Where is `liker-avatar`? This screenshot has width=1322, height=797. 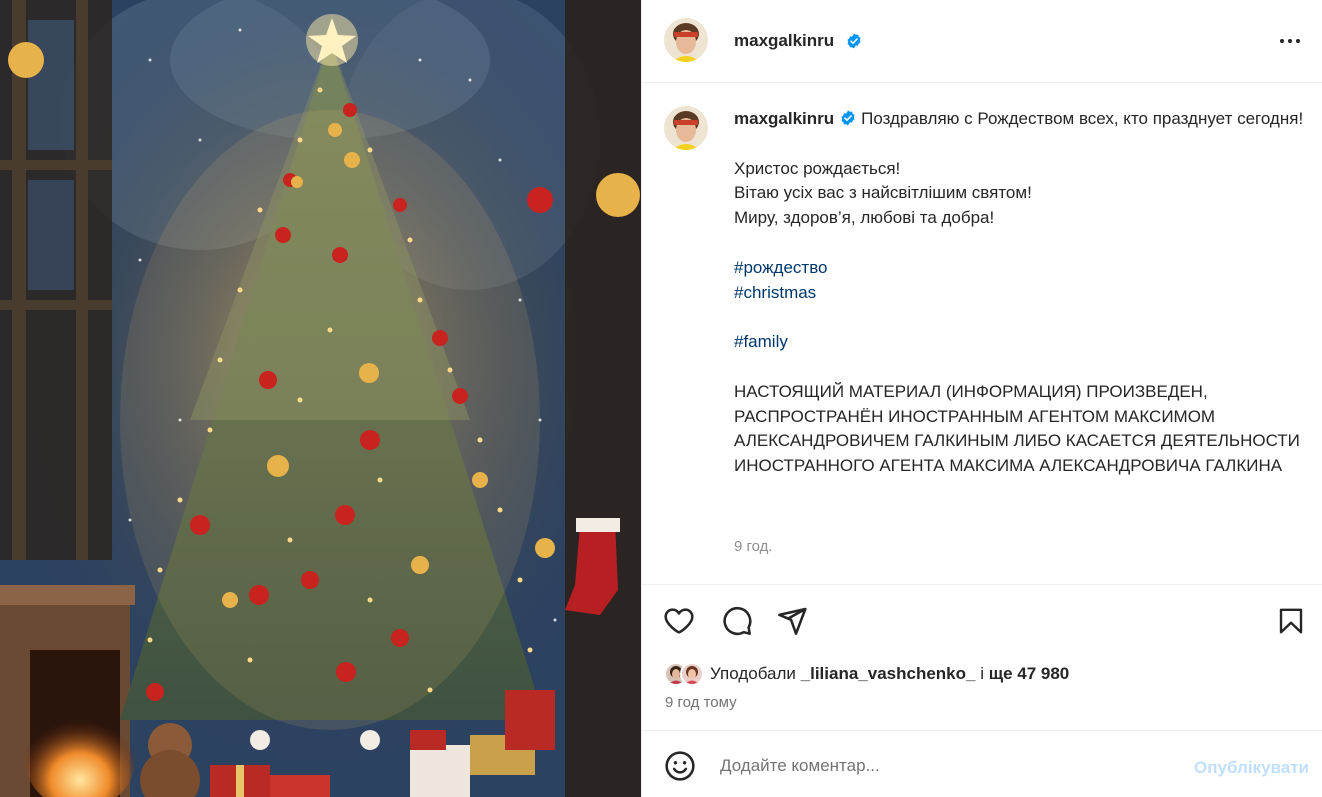
liker-avatar is located at coordinates (692, 674).